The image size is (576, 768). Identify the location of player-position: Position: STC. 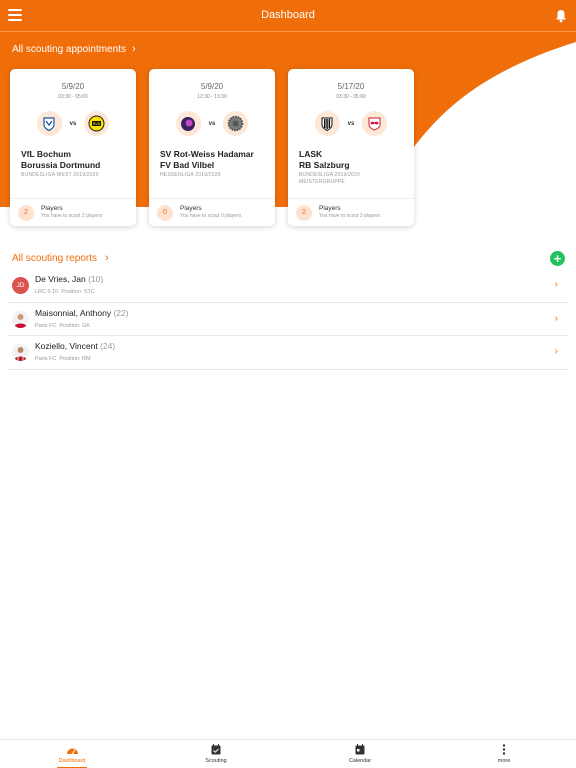
(78, 292).